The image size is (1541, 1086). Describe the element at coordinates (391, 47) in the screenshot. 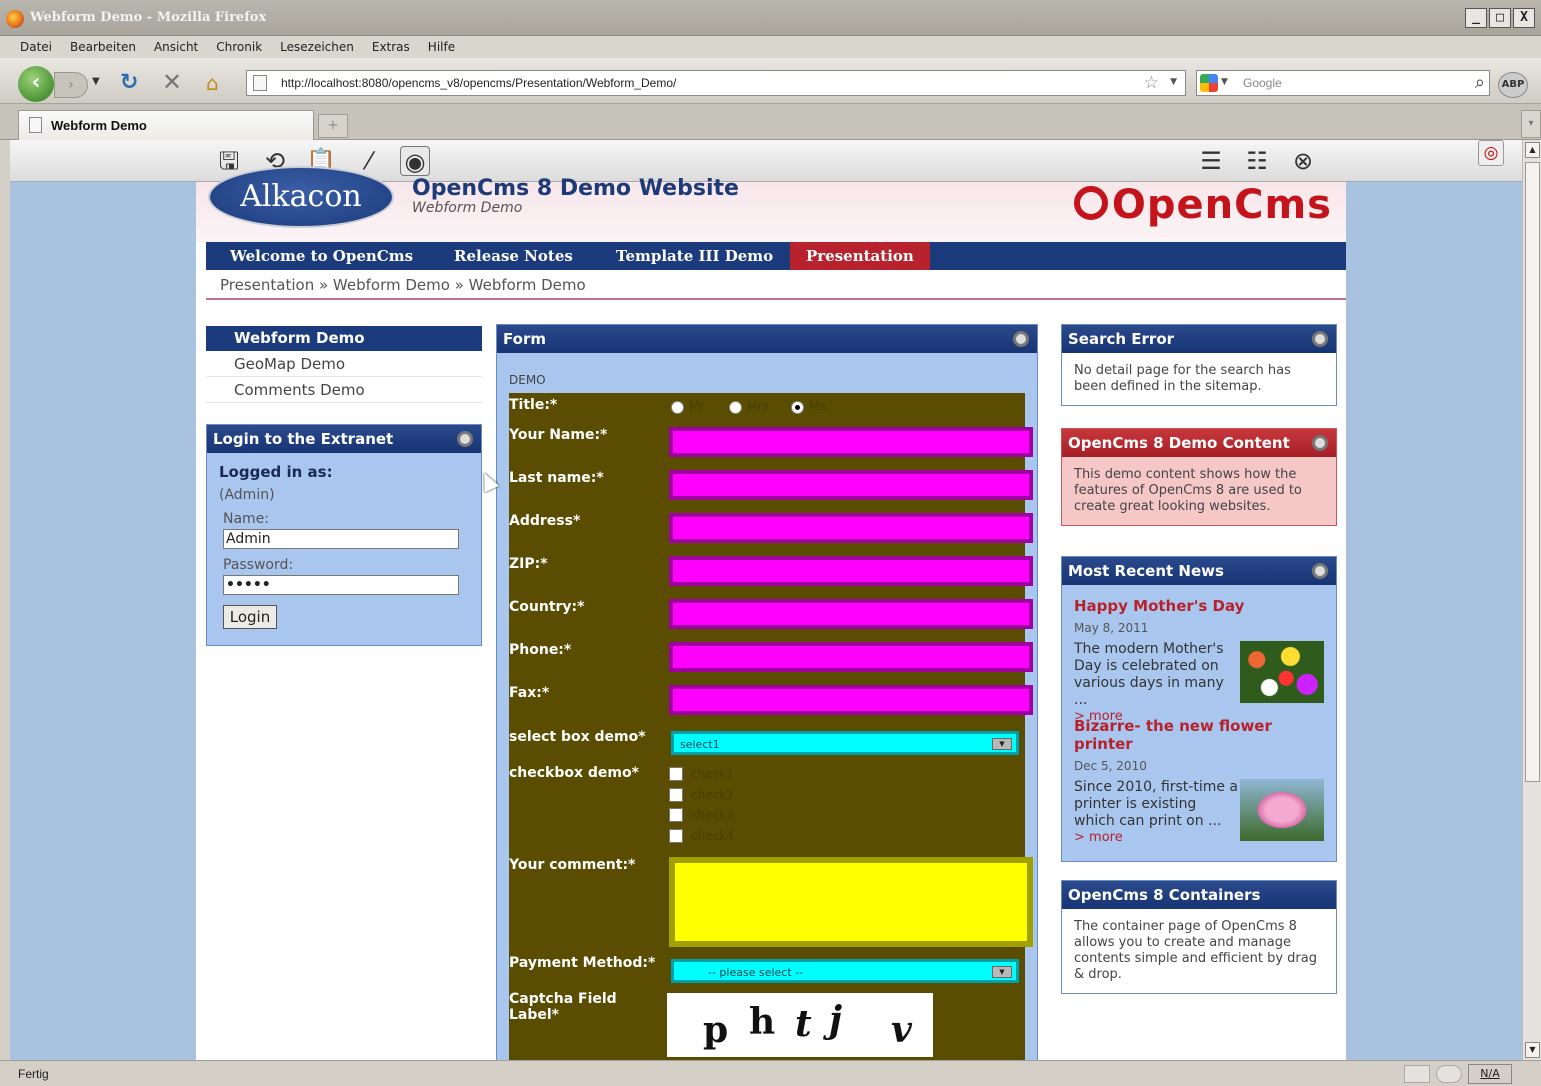

I see `menu-extras: Extras` at that location.